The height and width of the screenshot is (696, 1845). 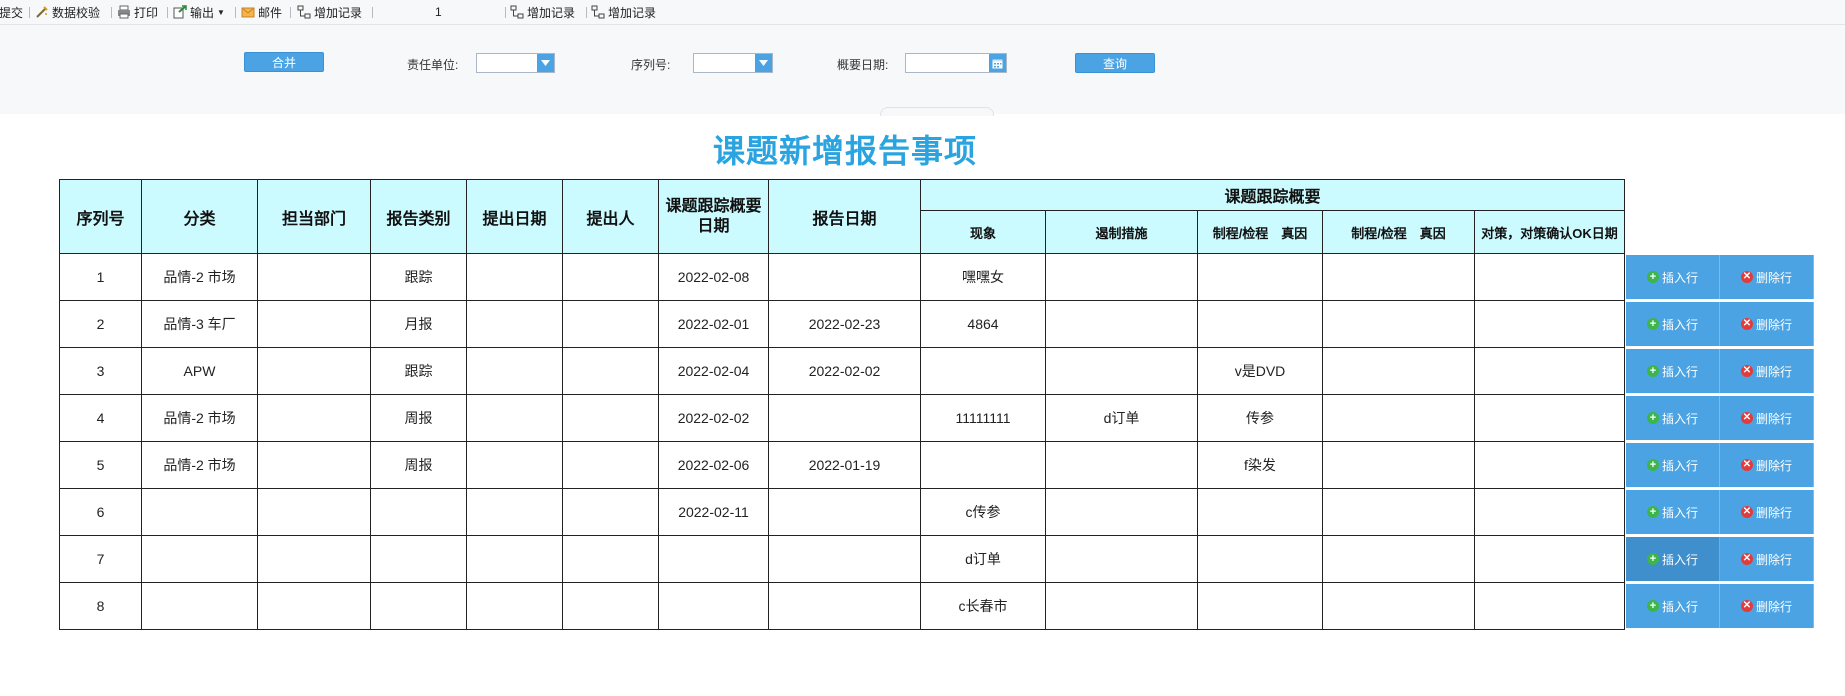 What do you see at coordinates (329, 12) in the screenshot?
I see `add-record-button: 增加记录` at bounding box center [329, 12].